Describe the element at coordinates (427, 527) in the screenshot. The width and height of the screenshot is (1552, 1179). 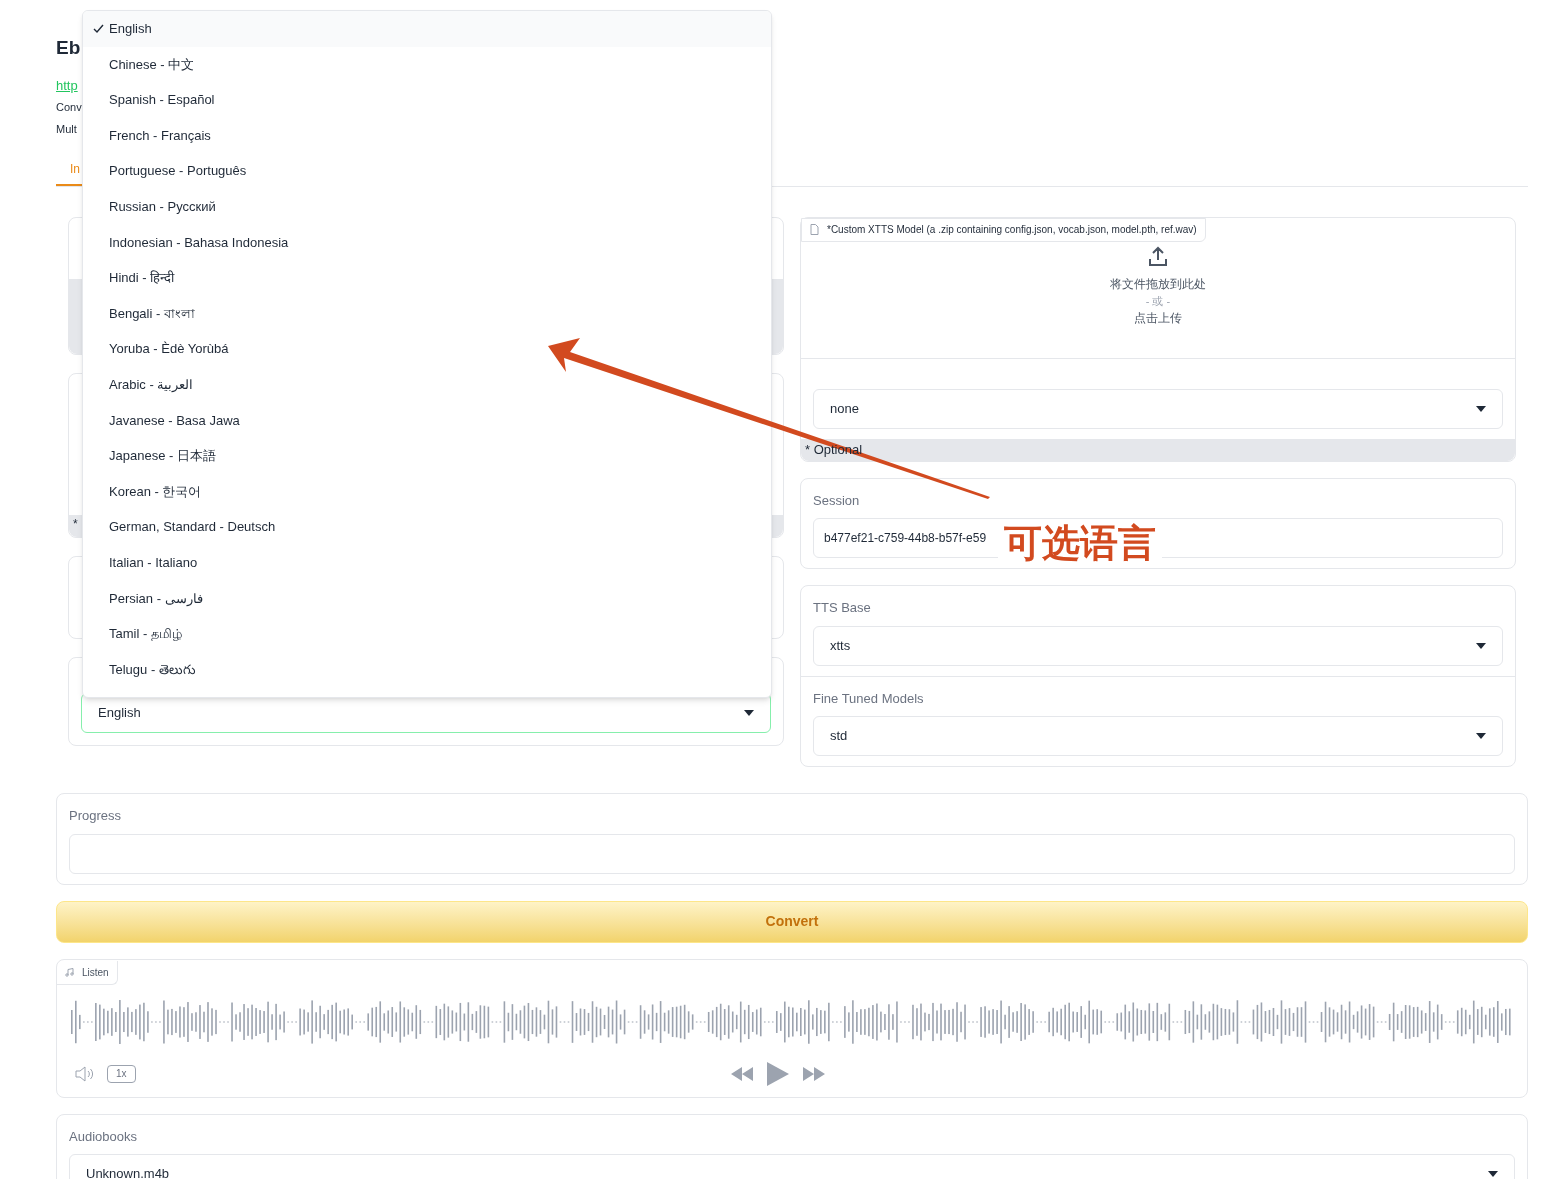
I see `language-option: German, Standard - Deutsch` at that location.